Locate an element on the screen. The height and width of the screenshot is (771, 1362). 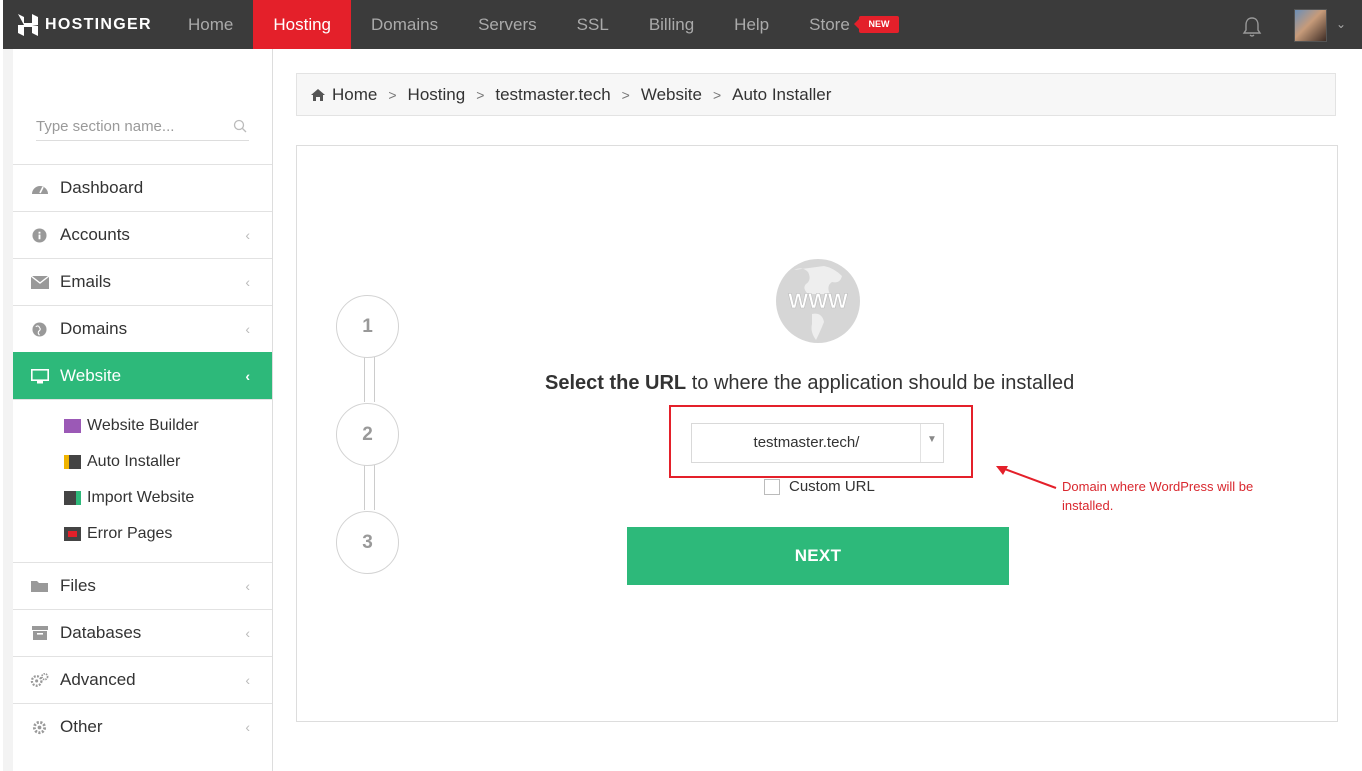
chevron-down-icon: ⌄ is located at coordinates (1341, 24).